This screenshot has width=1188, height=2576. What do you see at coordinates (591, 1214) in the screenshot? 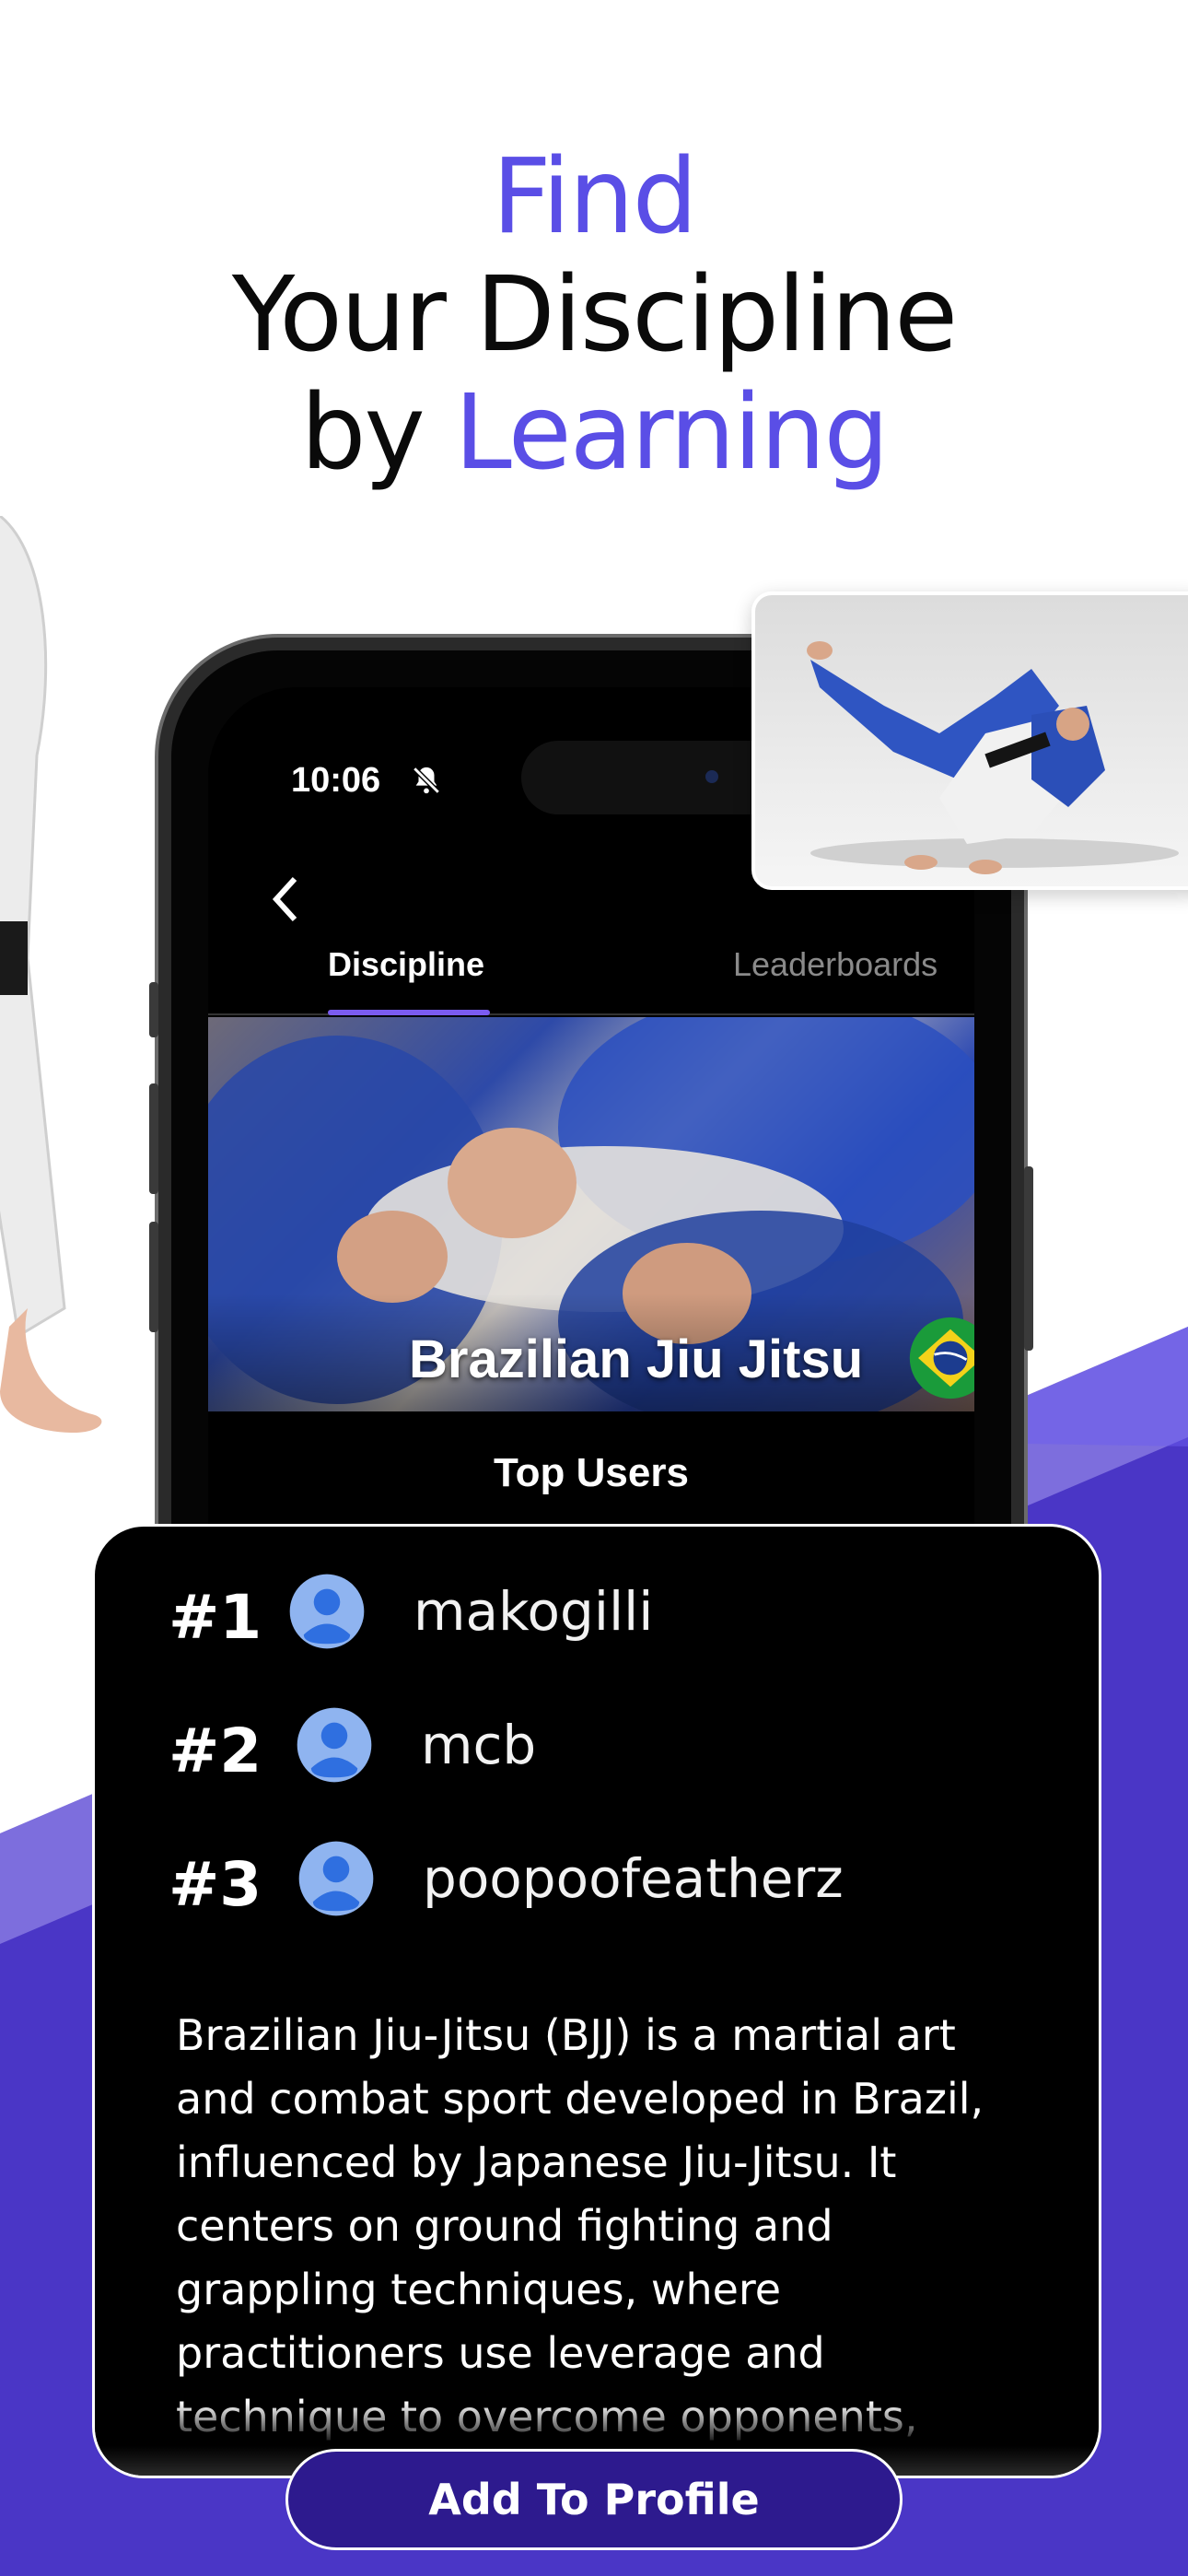
I see `discipline-hero-image: Brazilian Jiu Jitsu` at bounding box center [591, 1214].